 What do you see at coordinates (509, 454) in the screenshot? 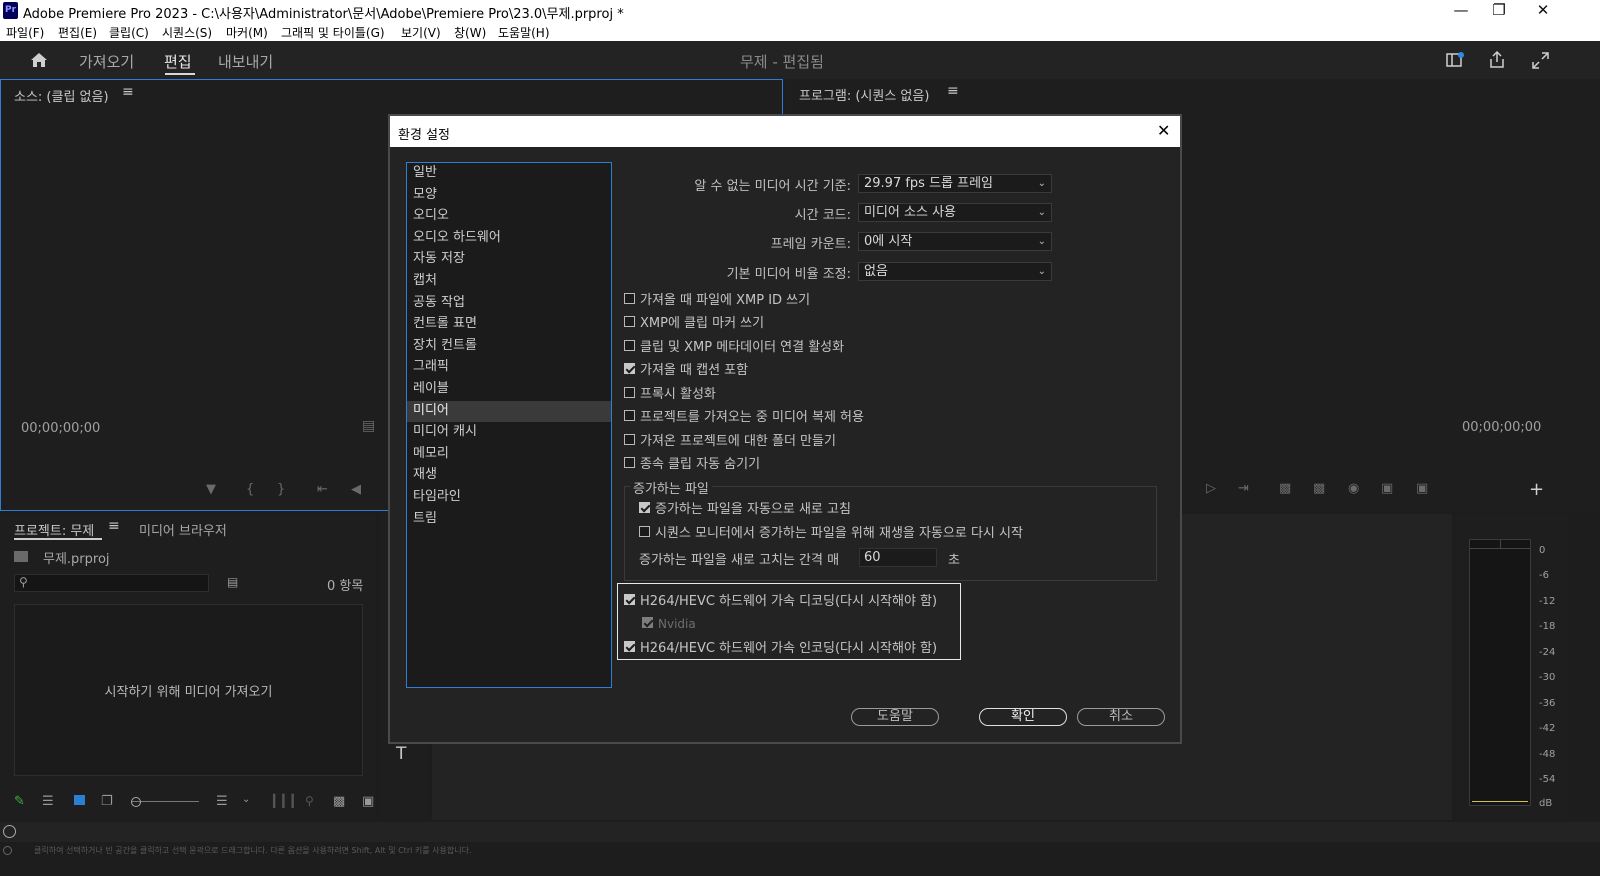
I see `category-memory: 메모리` at bounding box center [509, 454].